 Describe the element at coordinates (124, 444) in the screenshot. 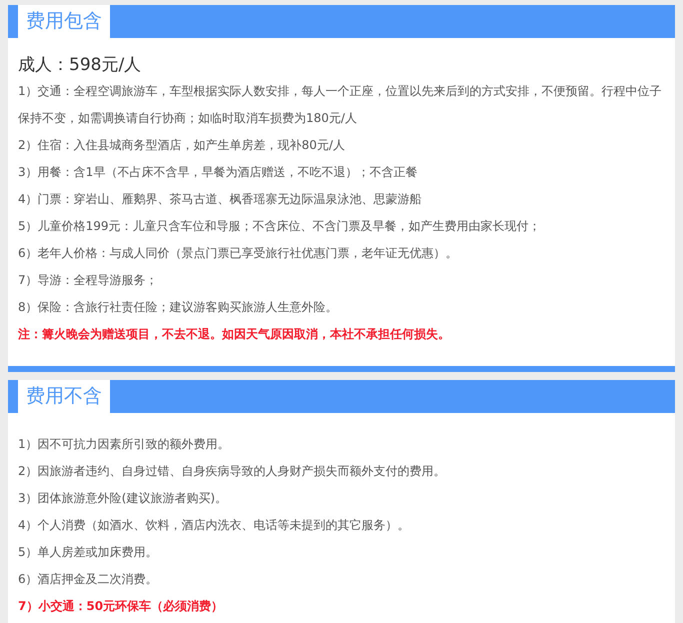

I see `fee-item: 1）因不可抗力因素所引致的额外费用。` at that location.